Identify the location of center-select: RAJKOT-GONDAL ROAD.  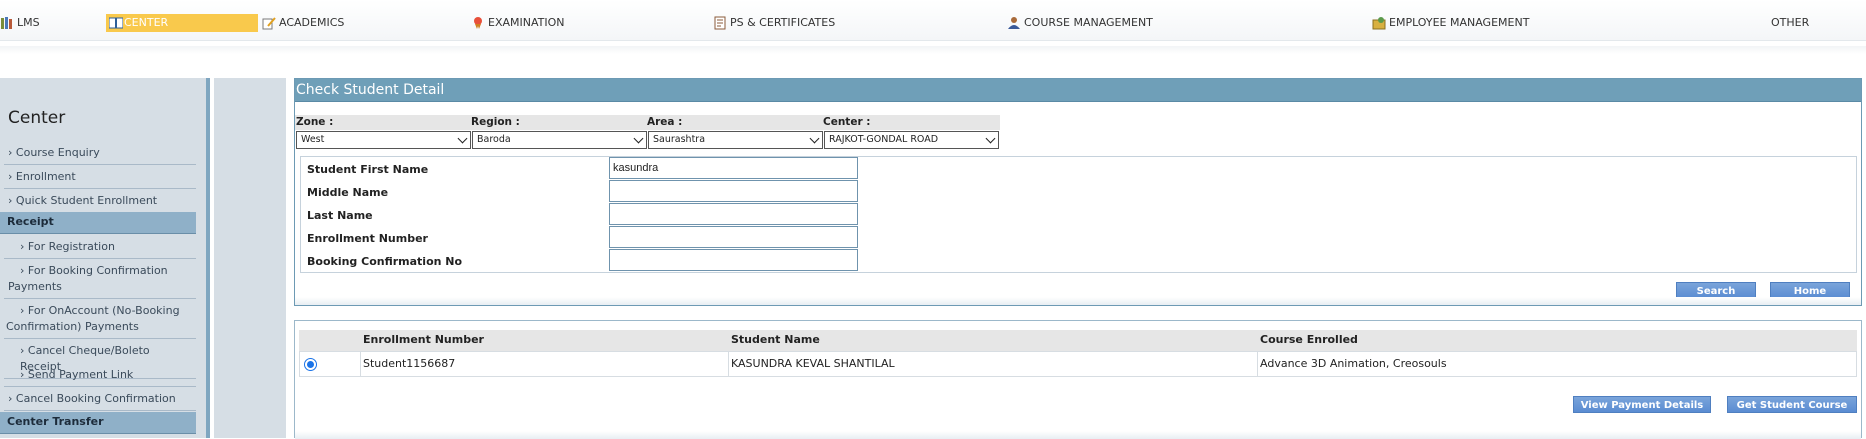
(911, 140).